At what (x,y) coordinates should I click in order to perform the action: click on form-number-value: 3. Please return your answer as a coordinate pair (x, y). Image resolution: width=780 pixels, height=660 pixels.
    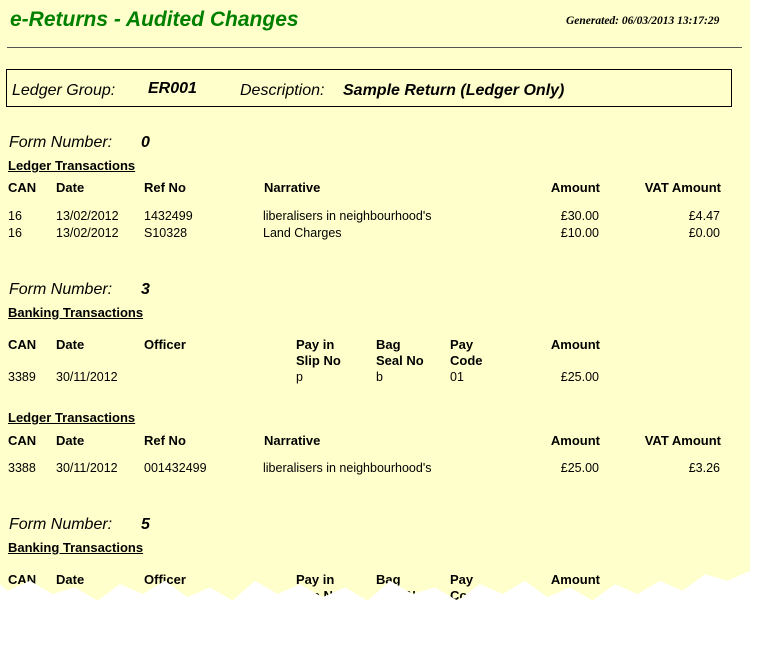
    Looking at the image, I should click on (145, 289).